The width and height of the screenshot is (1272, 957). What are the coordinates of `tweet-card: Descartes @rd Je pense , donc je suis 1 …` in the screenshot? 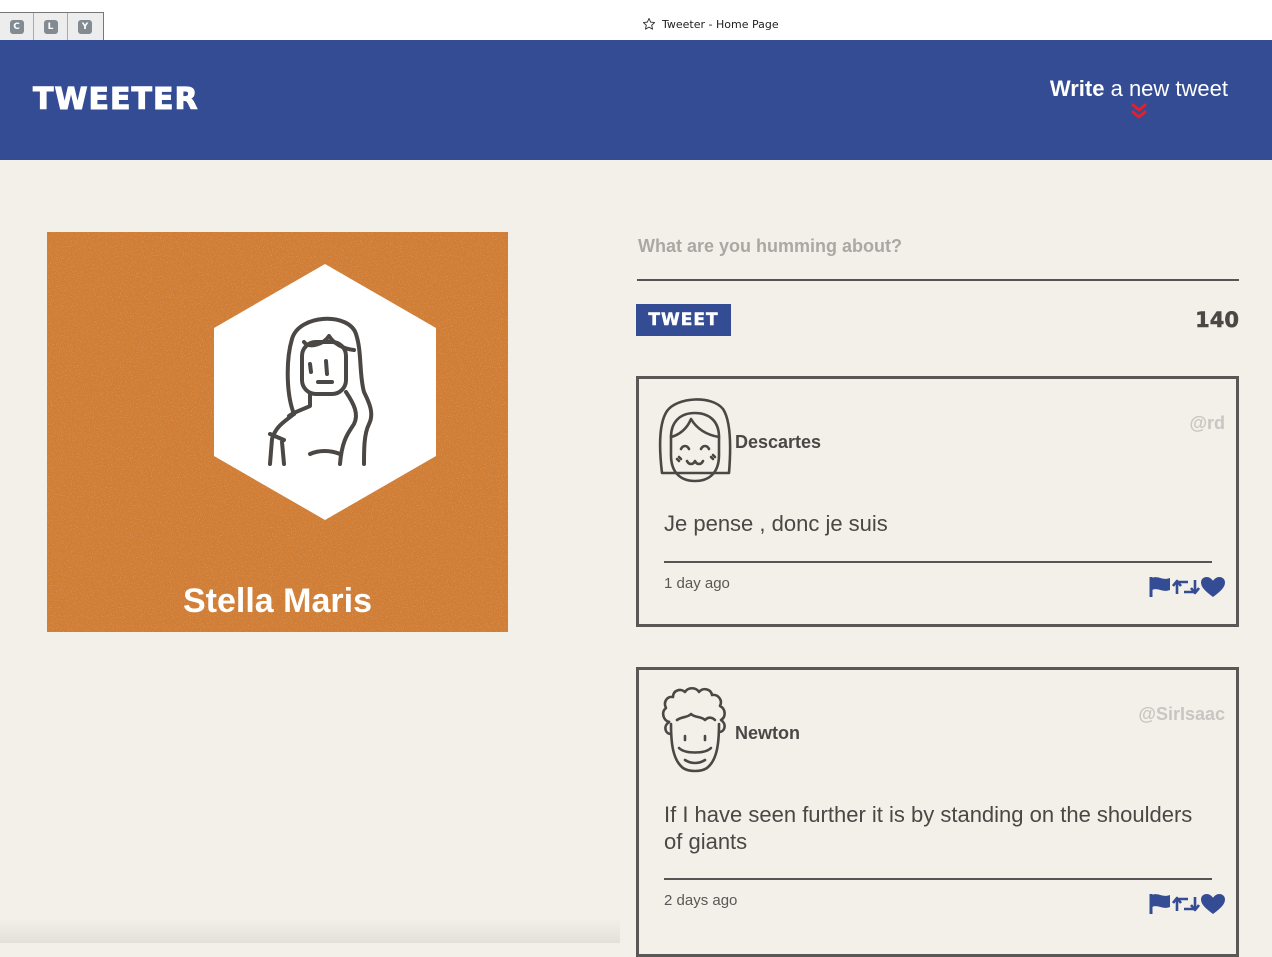 It's located at (937, 501).